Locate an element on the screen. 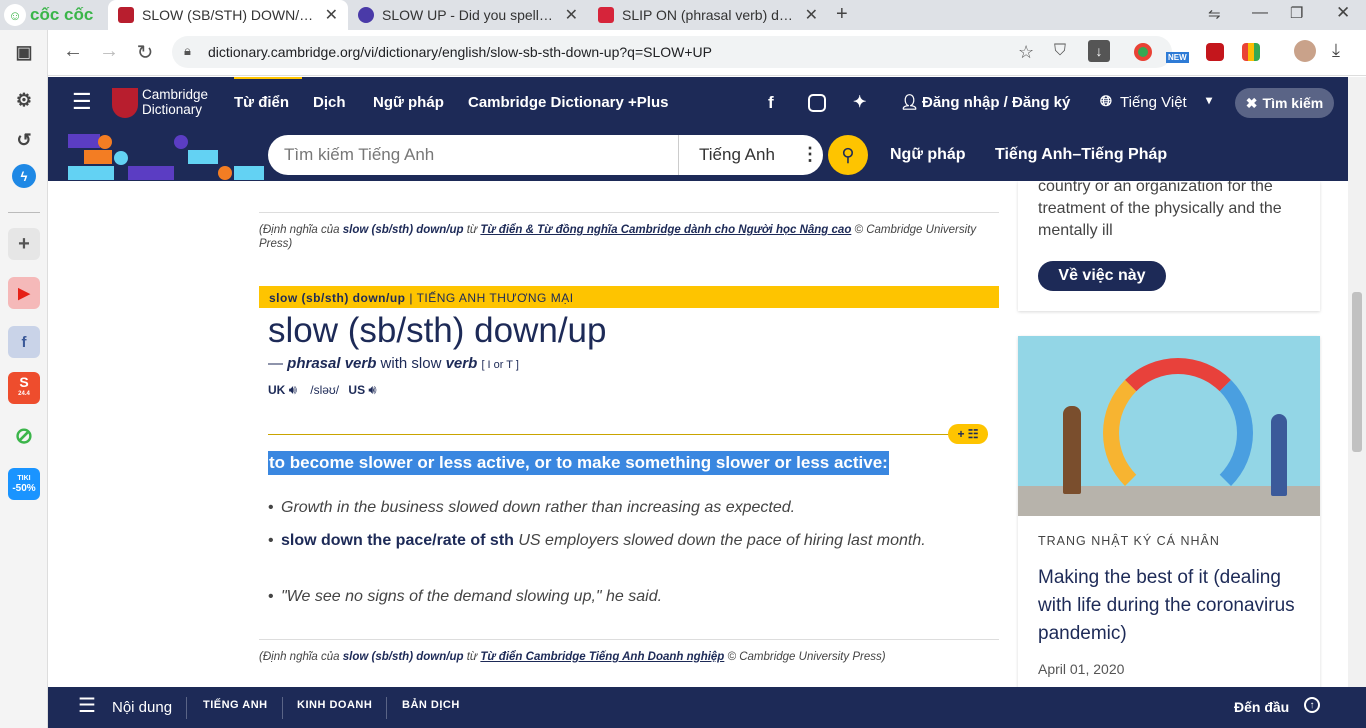 The height and width of the screenshot is (728, 1366). cite-word: slow (sb/sth) down/up is located at coordinates (403, 230).